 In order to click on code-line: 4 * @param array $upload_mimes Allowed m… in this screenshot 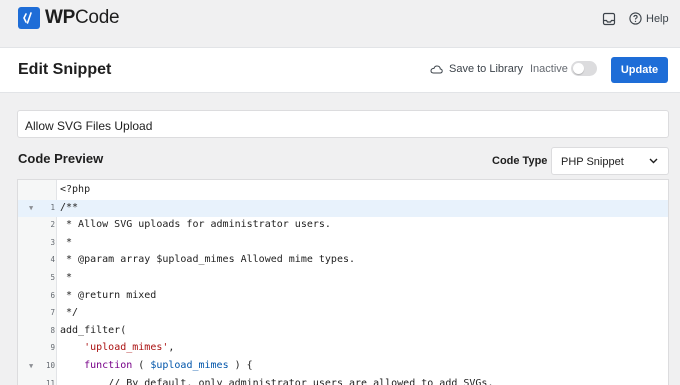, I will do `click(343, 261)`.